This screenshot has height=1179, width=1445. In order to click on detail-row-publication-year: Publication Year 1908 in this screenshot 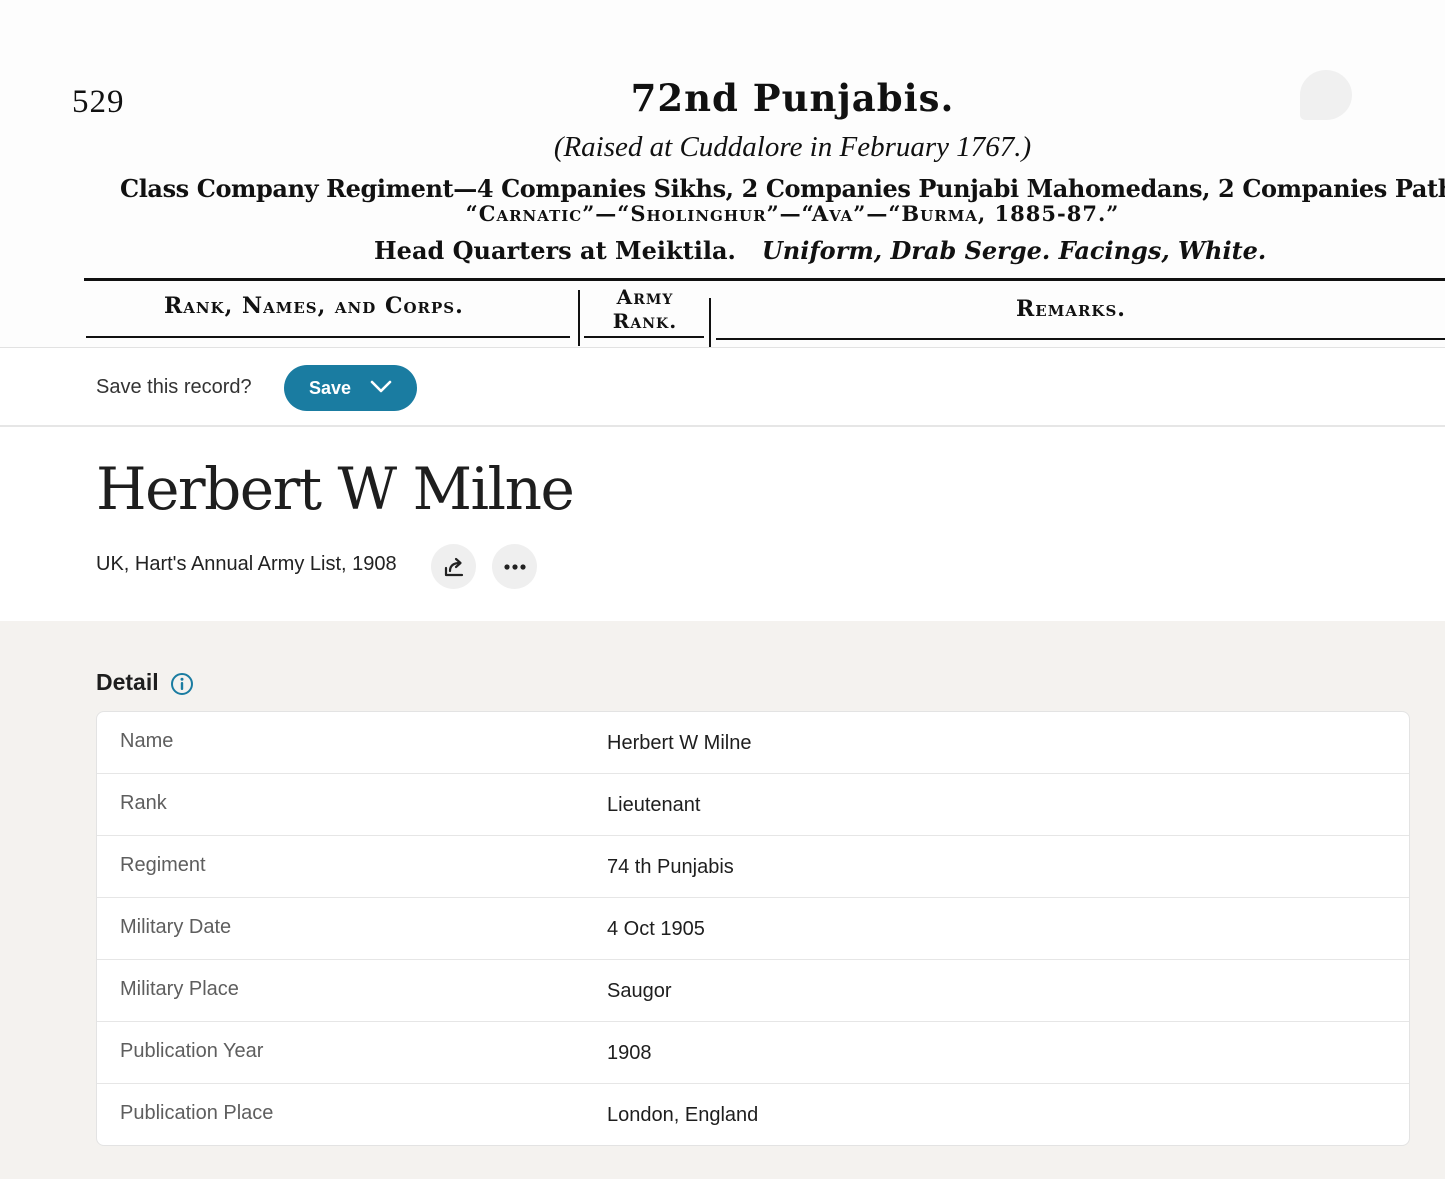, I will do `click(753, 1053)`.